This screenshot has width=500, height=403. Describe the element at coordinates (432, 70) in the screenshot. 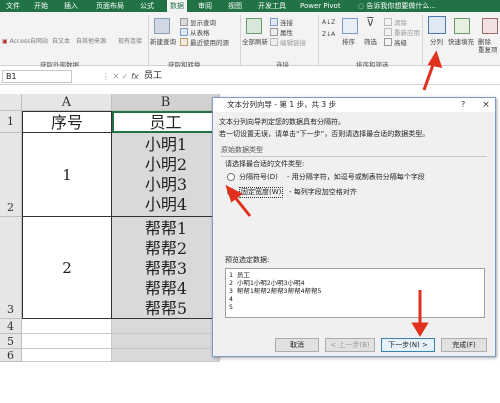

I see `arrow-to-split-column` at that location.